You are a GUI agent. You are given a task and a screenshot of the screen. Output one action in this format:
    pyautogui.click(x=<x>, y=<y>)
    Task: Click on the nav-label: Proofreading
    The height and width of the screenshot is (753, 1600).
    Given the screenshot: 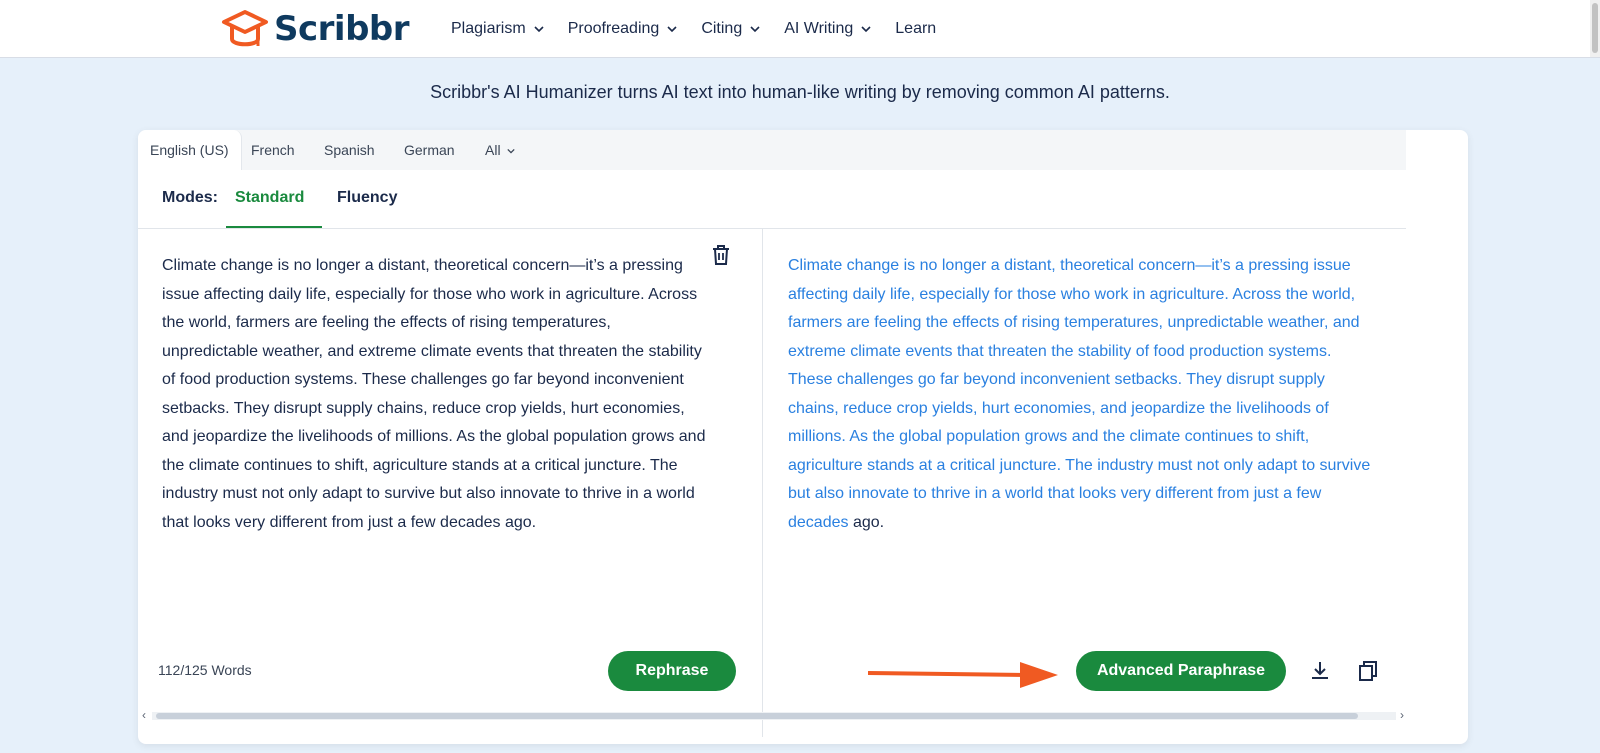 What is the action you would take?
    pyautogui.click(x=613, y=28)
    